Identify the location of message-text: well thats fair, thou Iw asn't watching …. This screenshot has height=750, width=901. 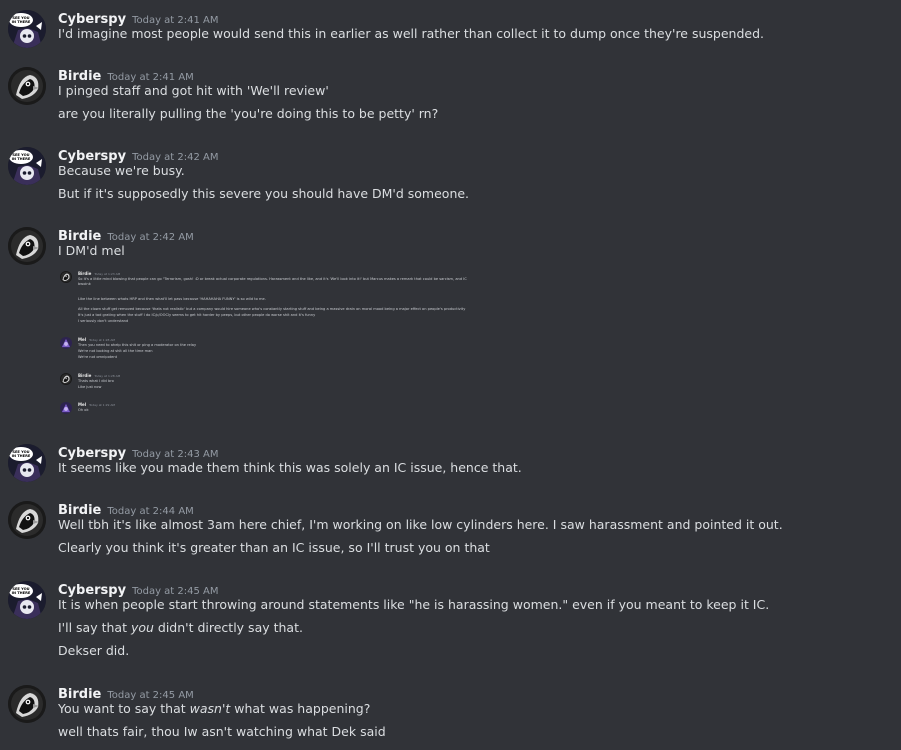
(222, 731).